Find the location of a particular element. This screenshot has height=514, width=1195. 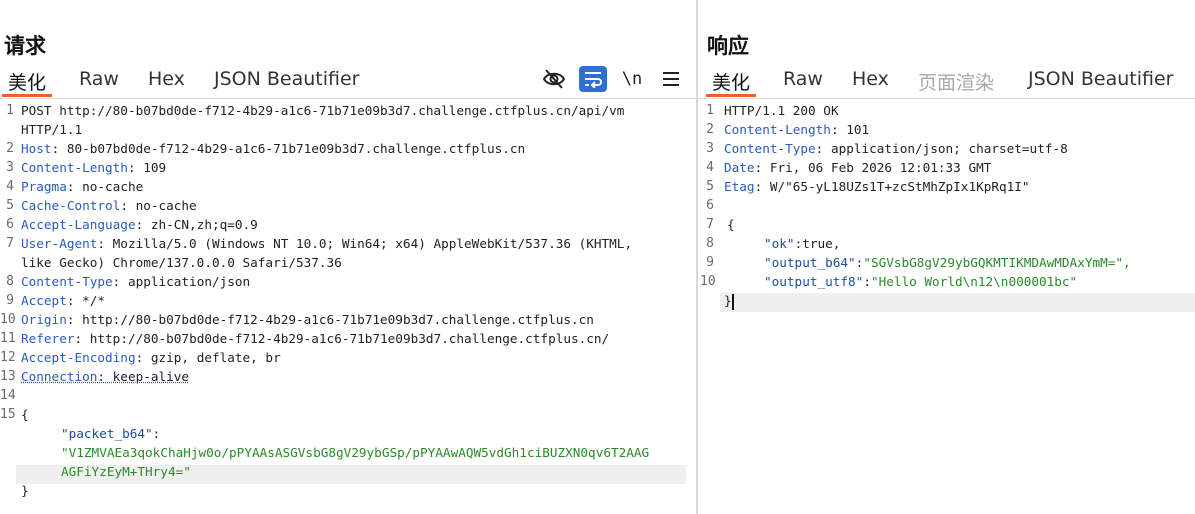

menu-button is located at coordinates (671, 79).